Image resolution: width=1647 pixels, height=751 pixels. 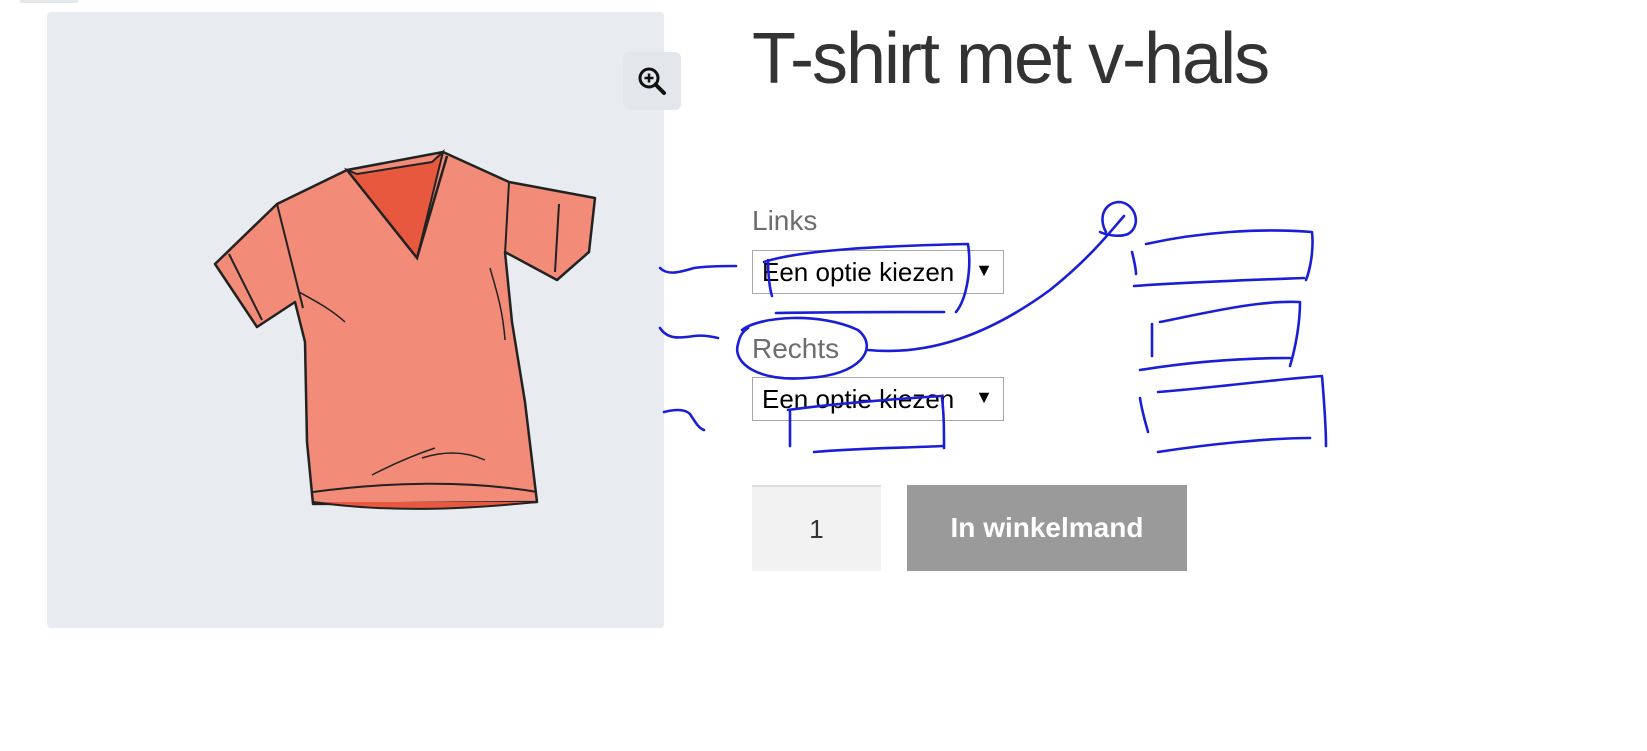 I want to click on variation-select-rechts: Een optie kiezen ▼, so click(x=878, y=399).